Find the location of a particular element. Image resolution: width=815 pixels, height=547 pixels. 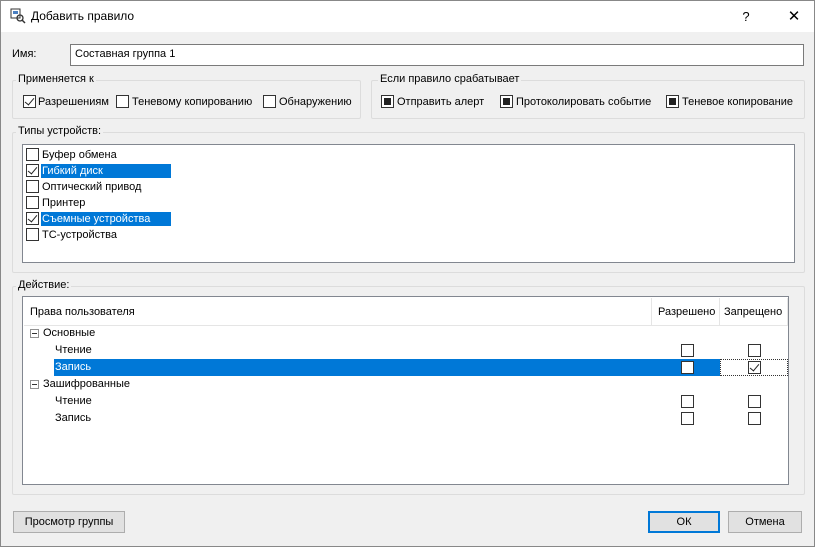

send-alert-label: Отправить алерт is located at coordinates (441, 102).